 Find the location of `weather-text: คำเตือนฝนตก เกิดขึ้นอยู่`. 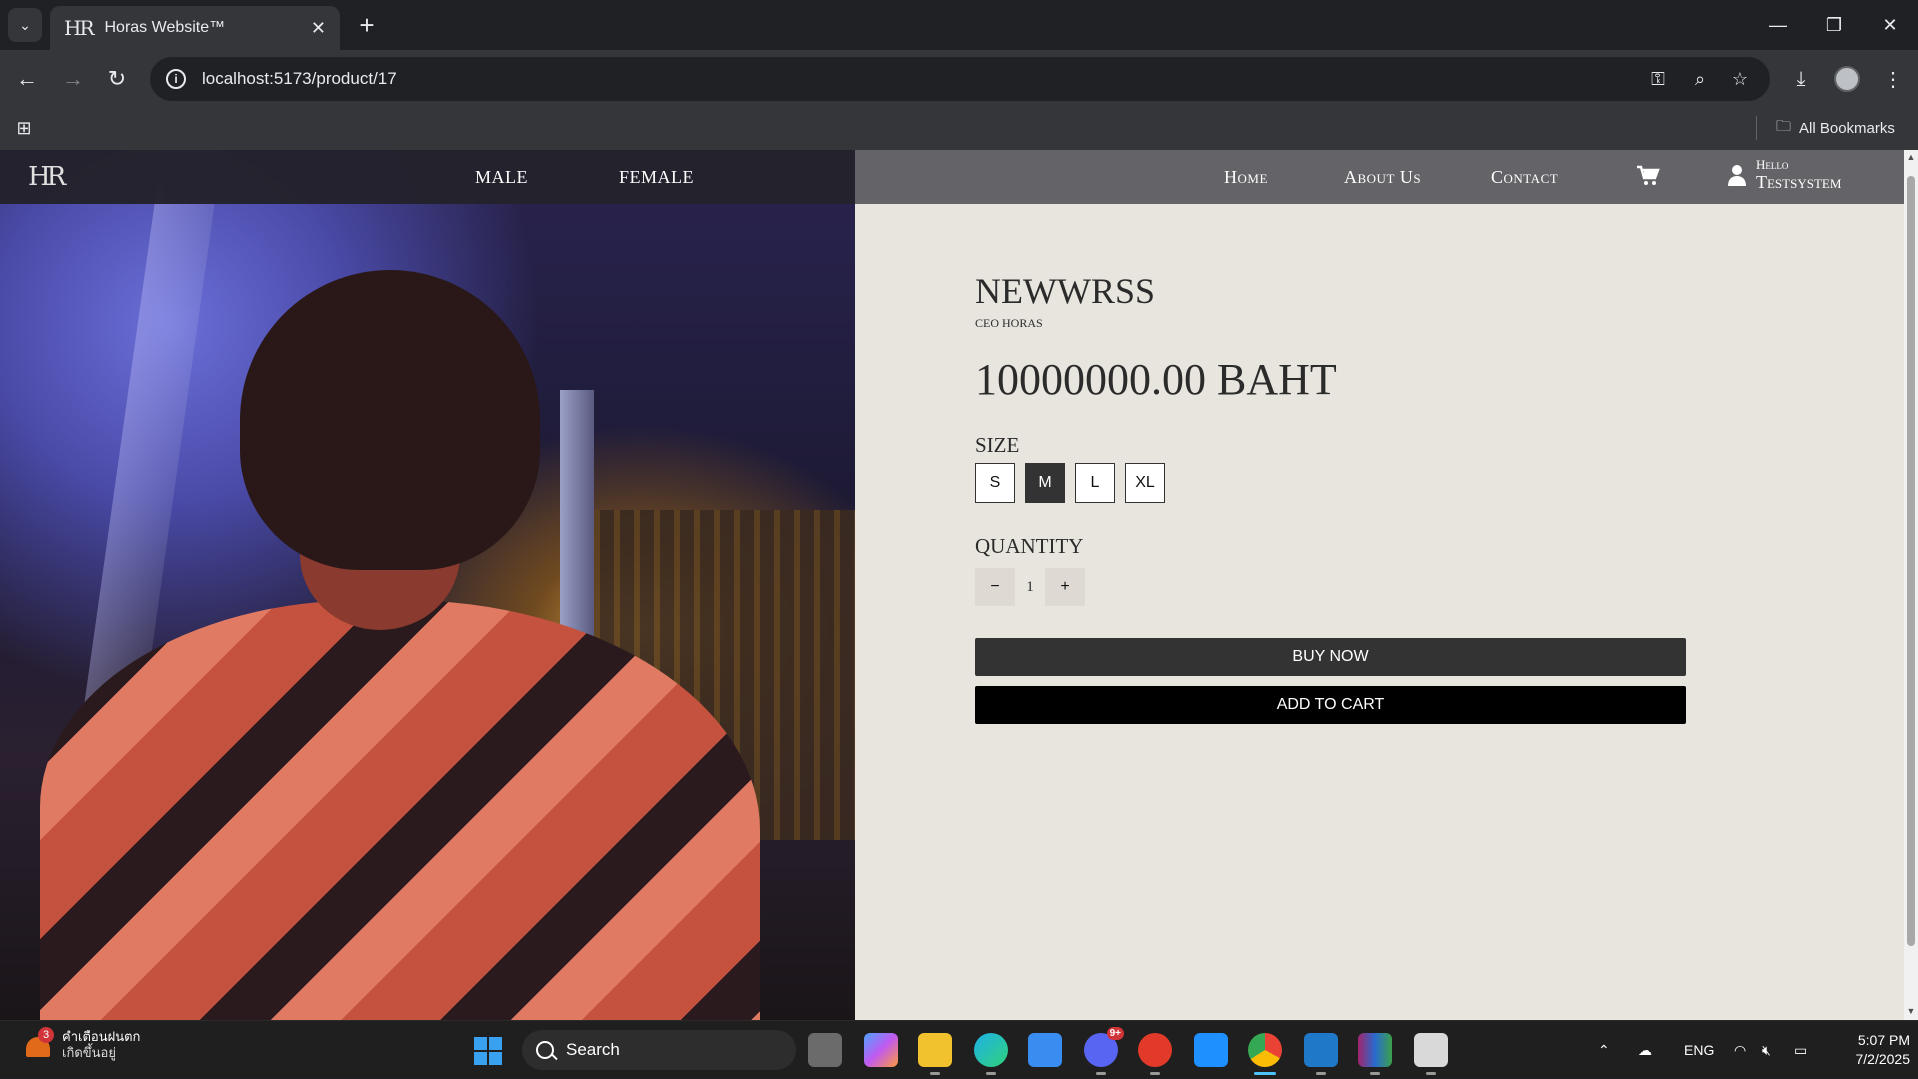

weather-text: คำเตือนฝนตก เกิดขึ้นอยู่ is located at coordinates (101, 1045).